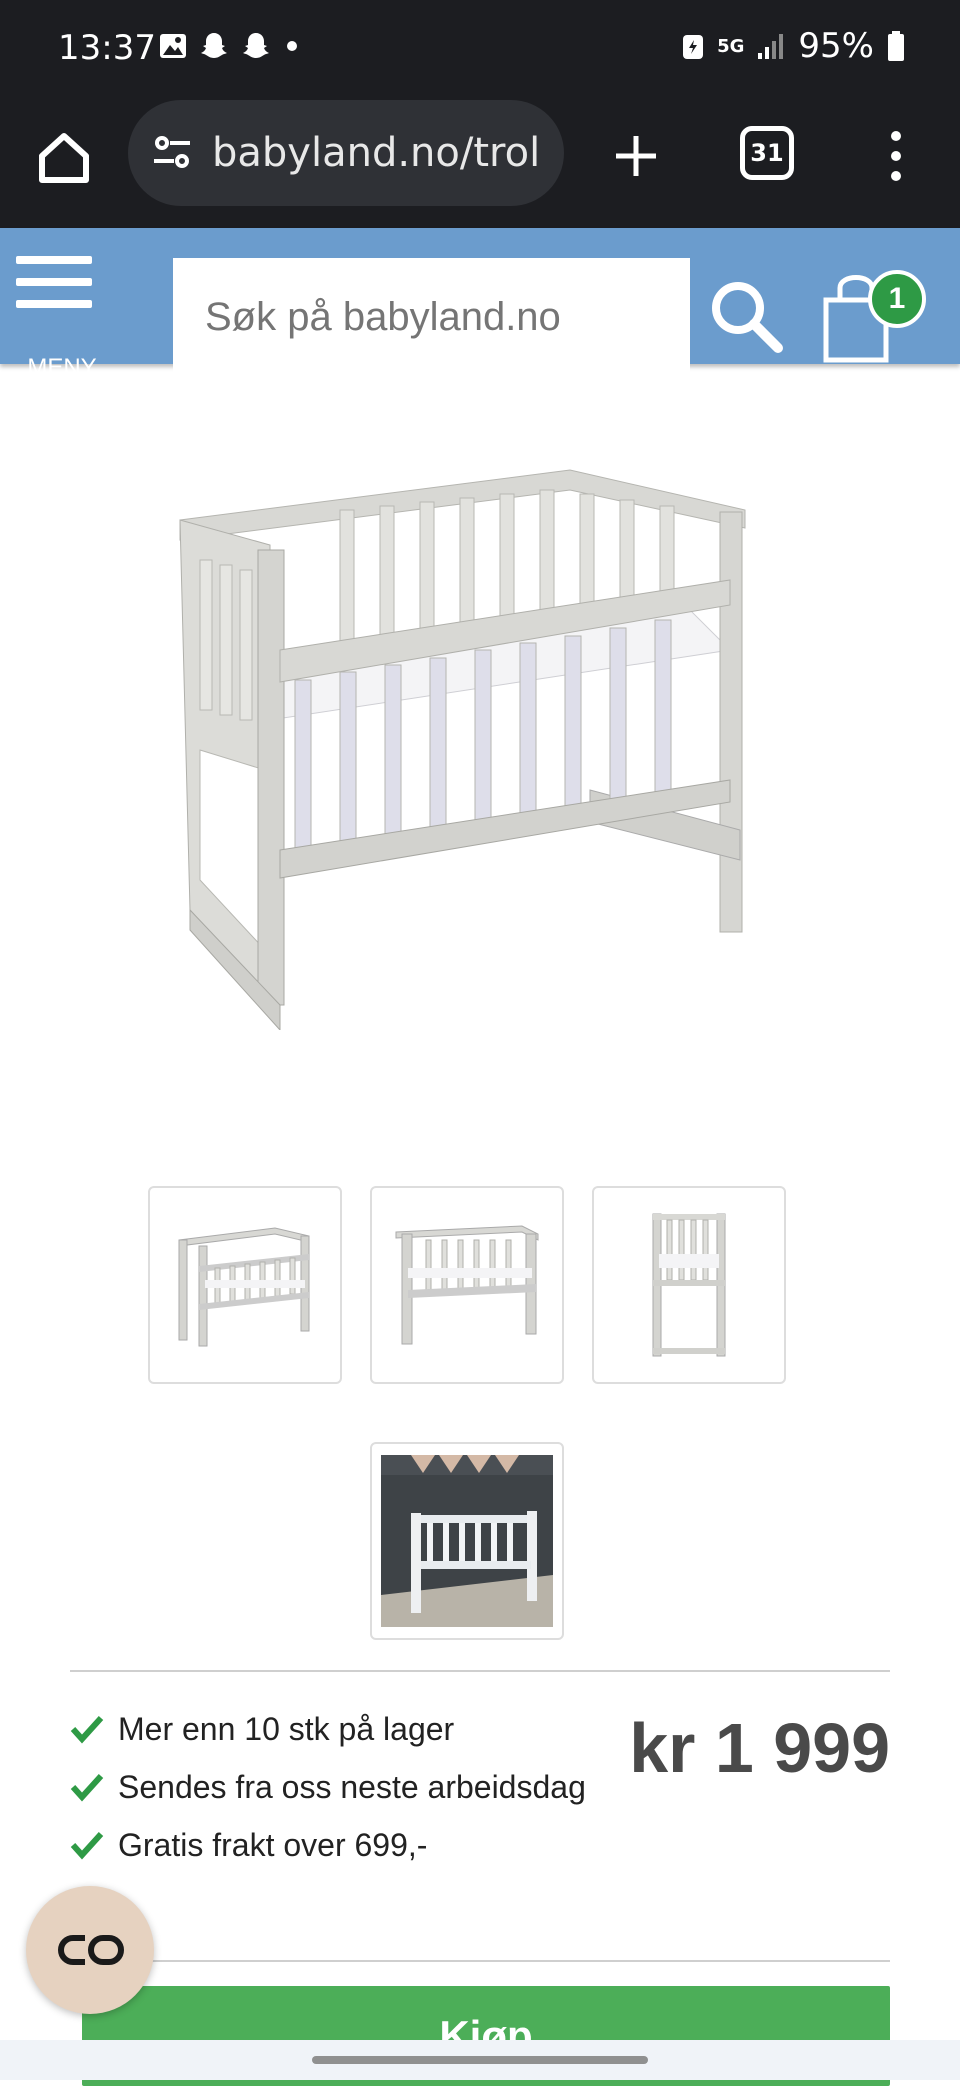 This screenshot has height=2086, width=960. I want to click on home-button, so click(64, 158).